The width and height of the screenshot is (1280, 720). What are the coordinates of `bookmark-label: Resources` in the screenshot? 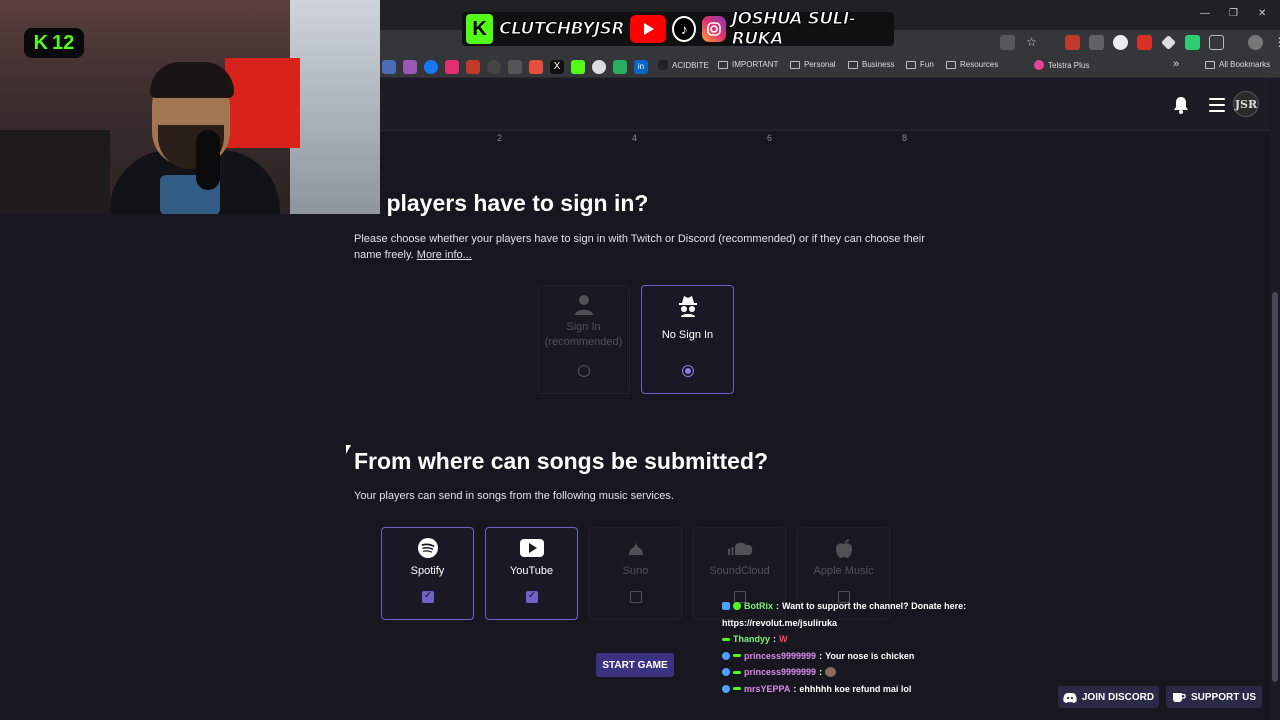 It's located at (979, 64).